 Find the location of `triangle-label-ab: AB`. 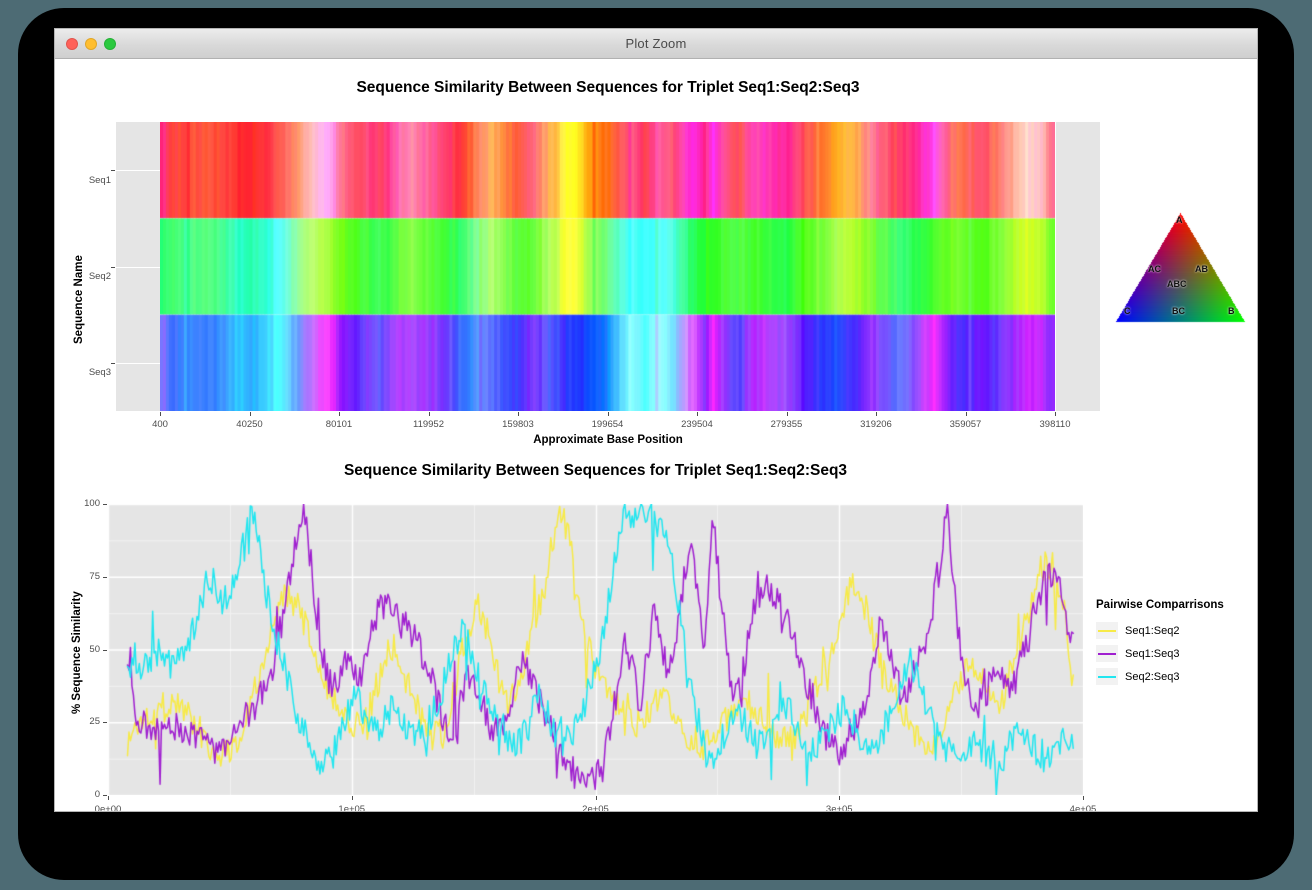

triangle-label-ab: AB is located at coordinates (1201, 269).